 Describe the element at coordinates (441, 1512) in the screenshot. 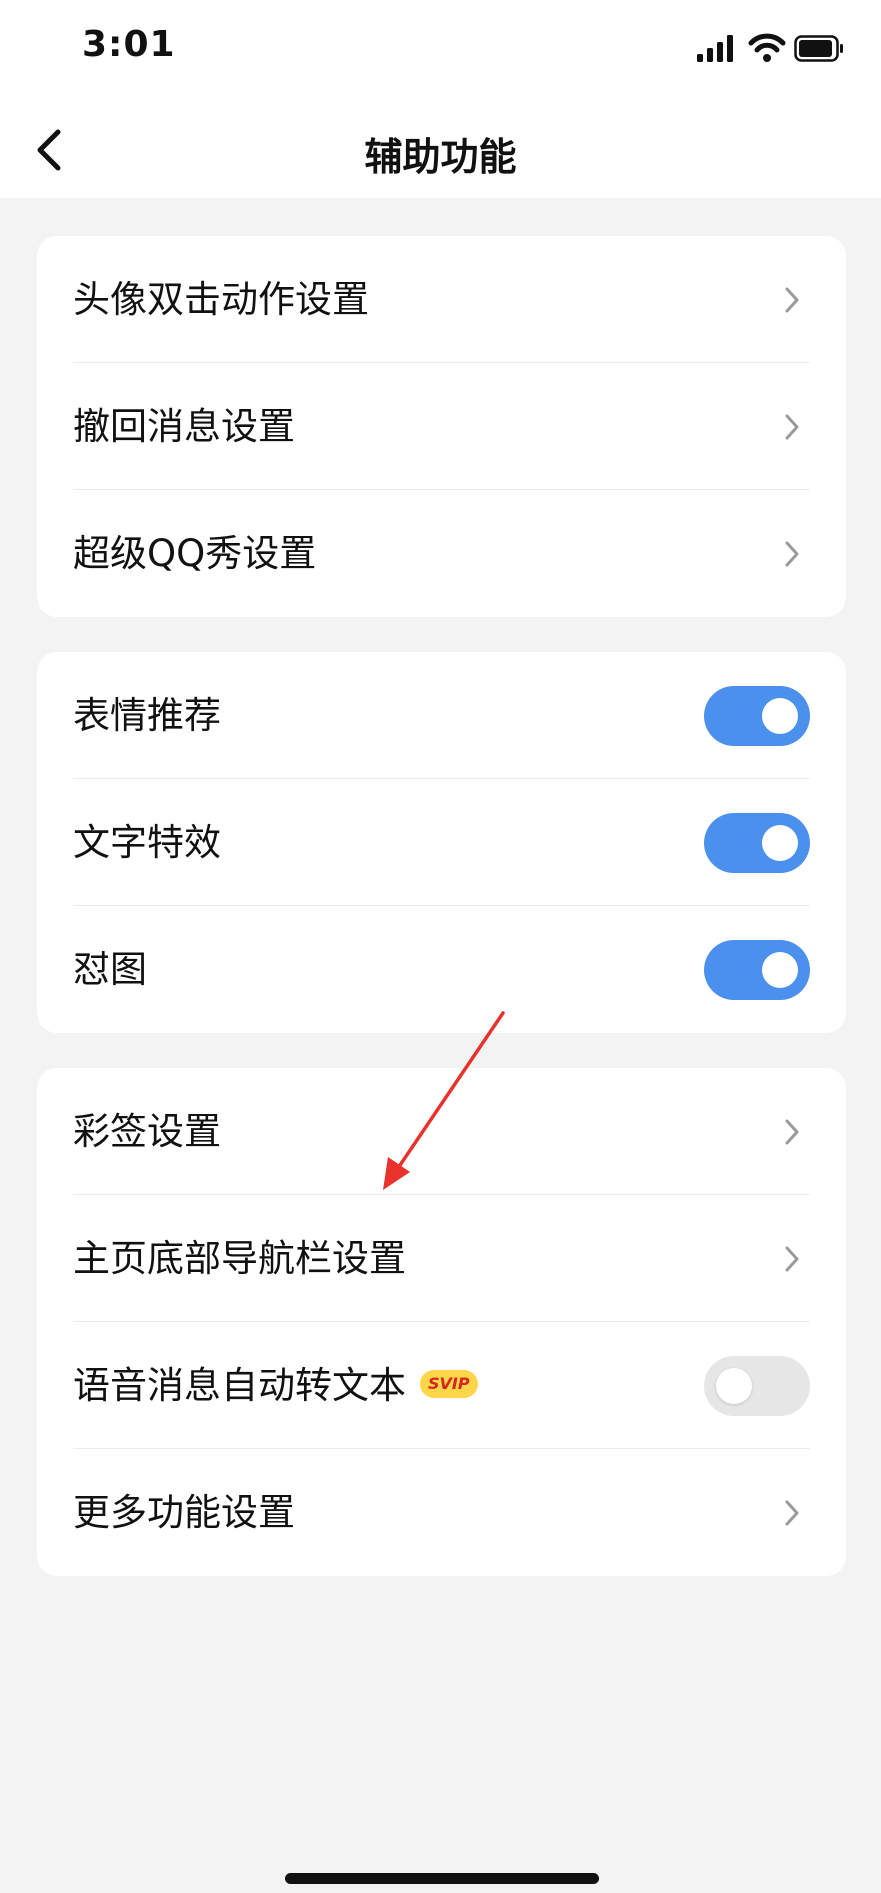

I see `more-features-setting: 更多功能设置` at that location.